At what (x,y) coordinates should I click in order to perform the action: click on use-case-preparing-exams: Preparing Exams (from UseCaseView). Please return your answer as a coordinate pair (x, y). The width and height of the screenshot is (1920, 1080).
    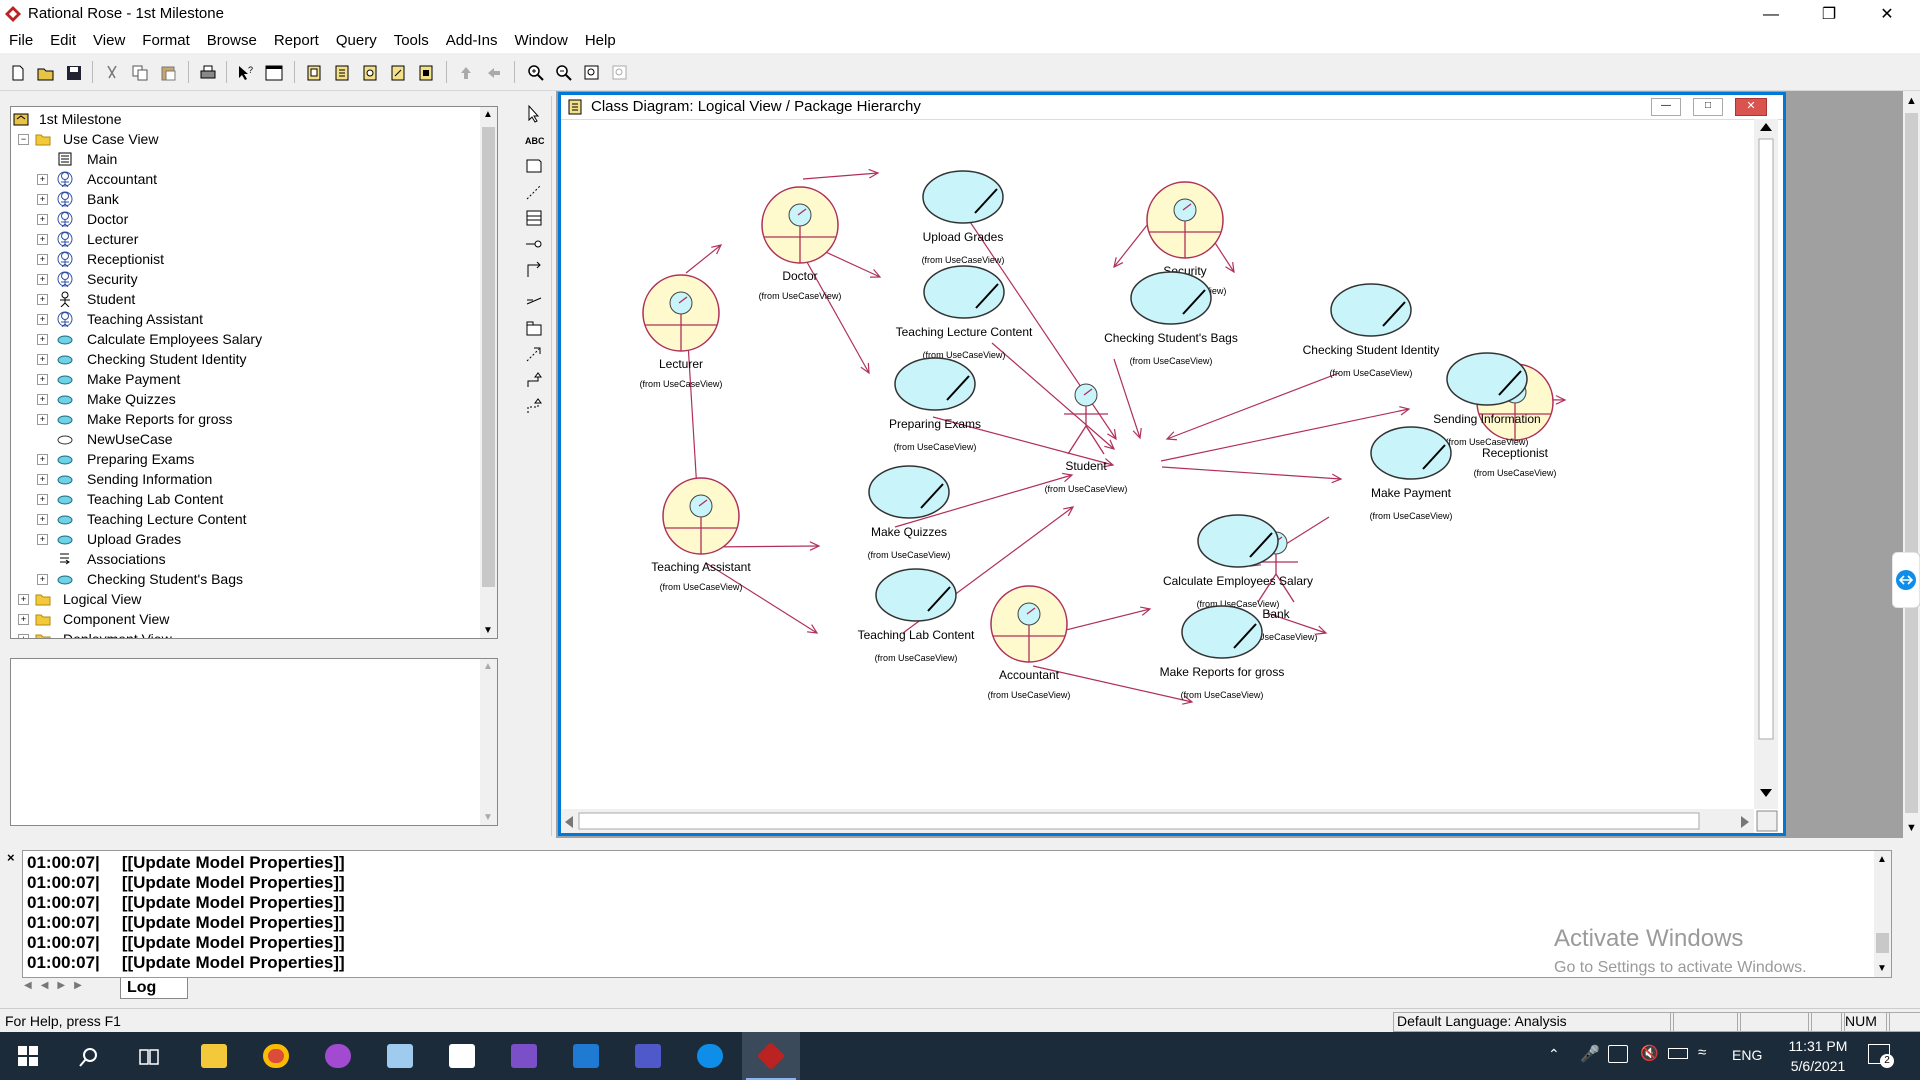
    Looking at the image, I should click on (935, 404).